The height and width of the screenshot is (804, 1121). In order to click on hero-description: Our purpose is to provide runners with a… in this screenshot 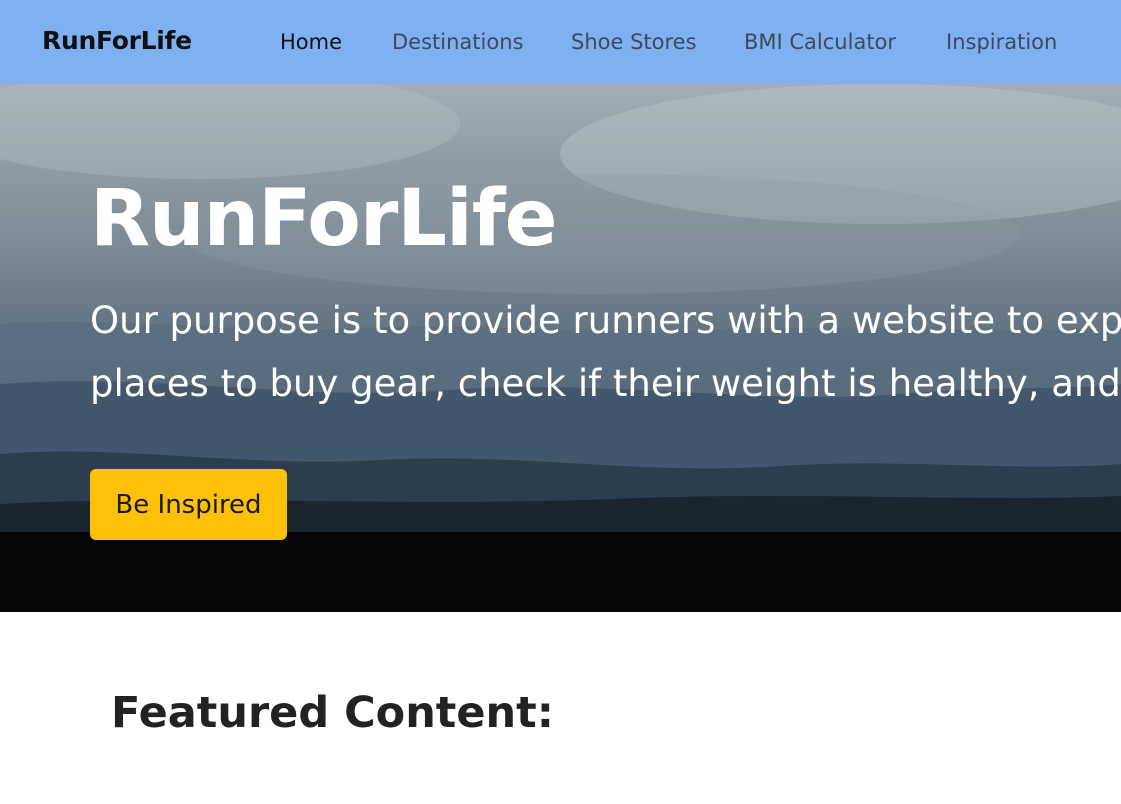, I will do `click(605, 352)`.